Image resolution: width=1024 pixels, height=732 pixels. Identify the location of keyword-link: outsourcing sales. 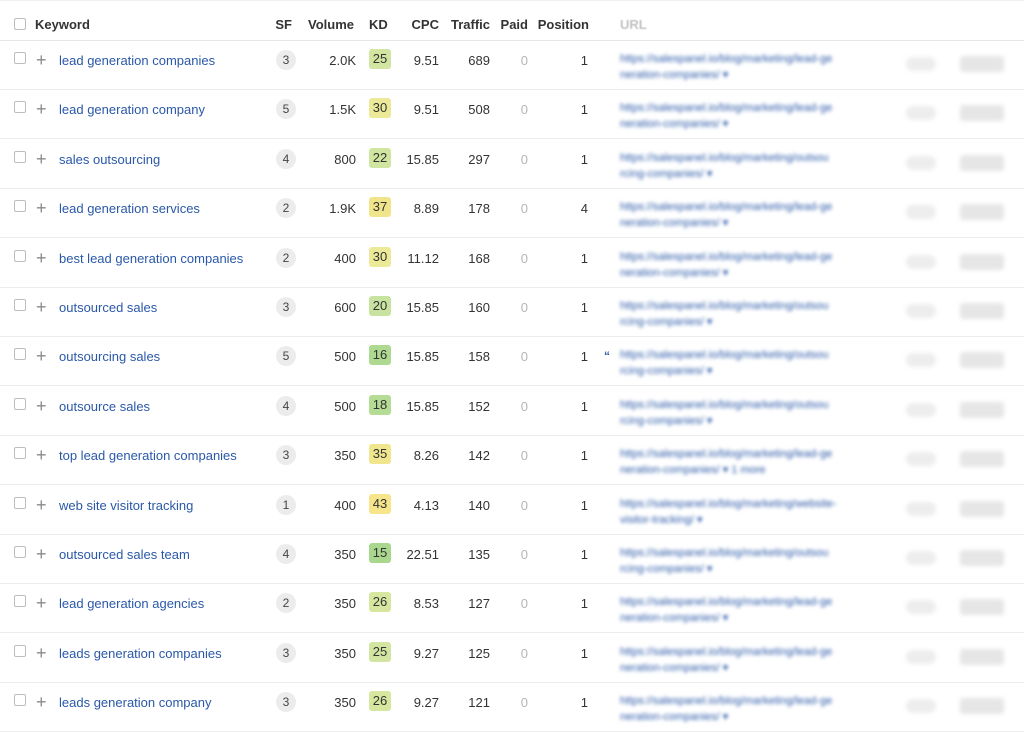
(109, 357).